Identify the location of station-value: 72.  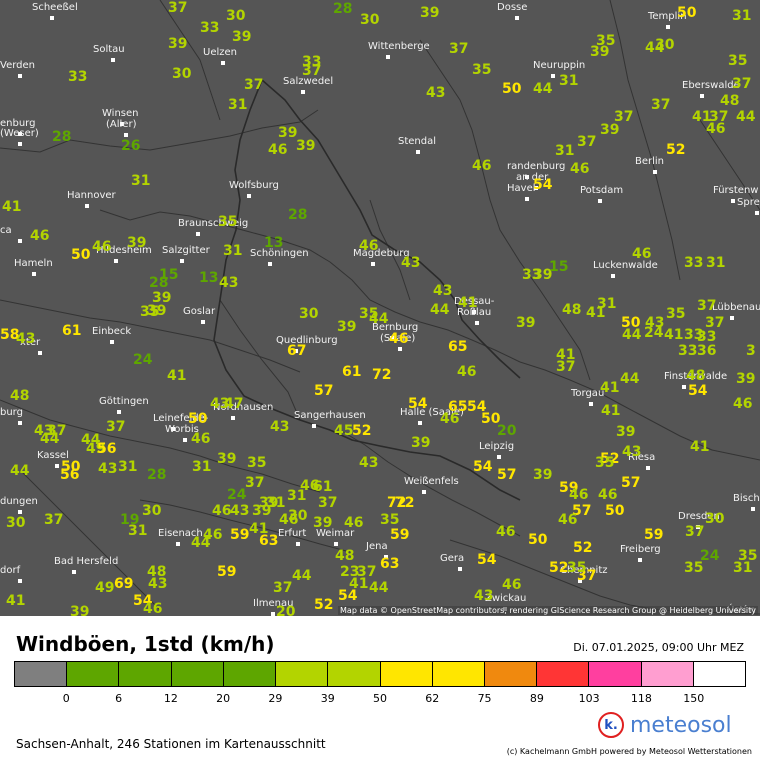
(404, 503).